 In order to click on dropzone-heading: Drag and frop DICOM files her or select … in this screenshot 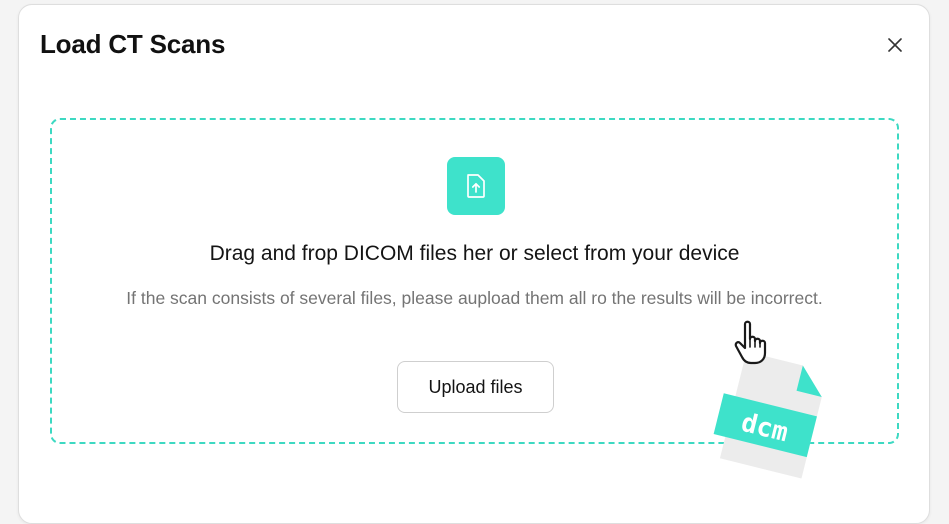, I will do `click(474, 253)`.